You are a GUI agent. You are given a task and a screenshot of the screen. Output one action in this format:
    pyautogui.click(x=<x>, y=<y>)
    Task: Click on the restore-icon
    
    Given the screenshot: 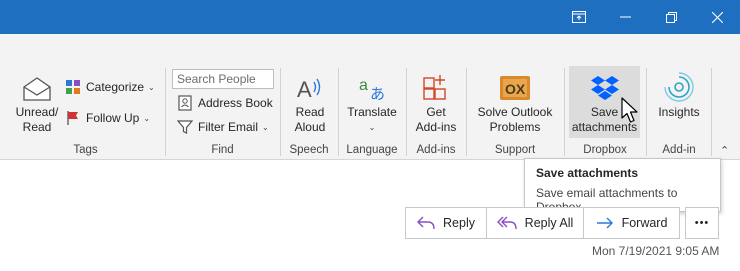 What is the action you would take?
    pyautogui.click(x=671, y=17)
    